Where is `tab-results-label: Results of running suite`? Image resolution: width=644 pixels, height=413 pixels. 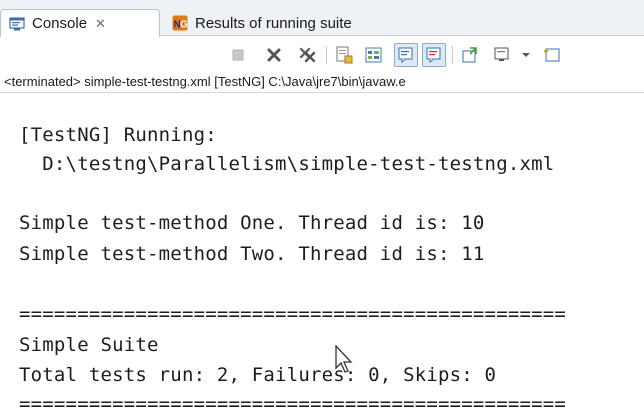 tab-results-label: Results of running suite is located at coordinates (273, 23).